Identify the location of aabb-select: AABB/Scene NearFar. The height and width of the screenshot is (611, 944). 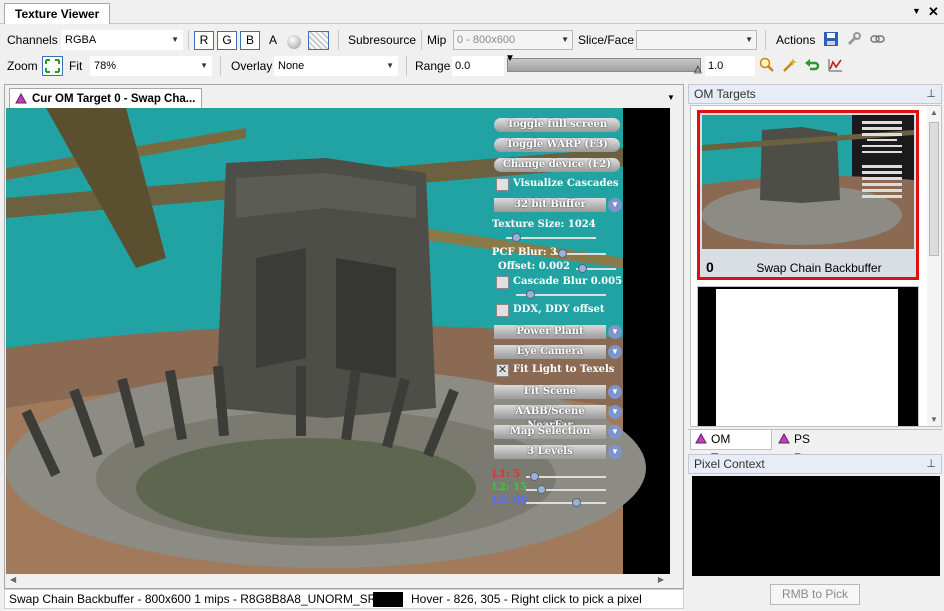
(550, 418).